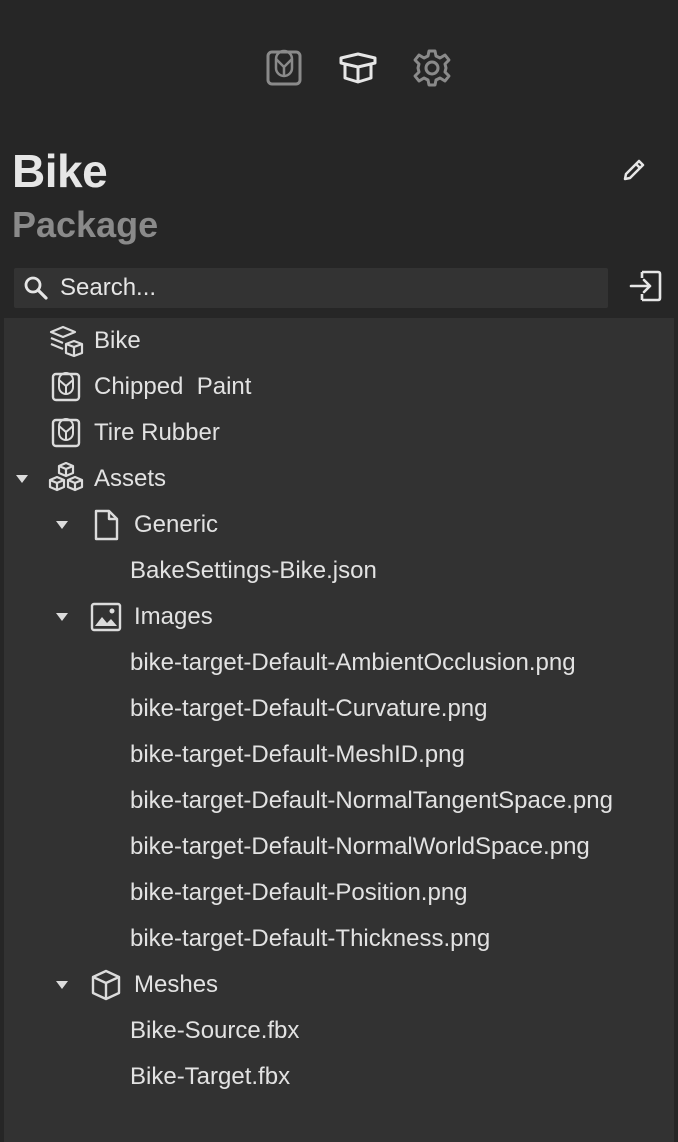 The width and height of the screenshot is (678, 1142). I want to click on tree-item-label: Images, so click(173, 616).